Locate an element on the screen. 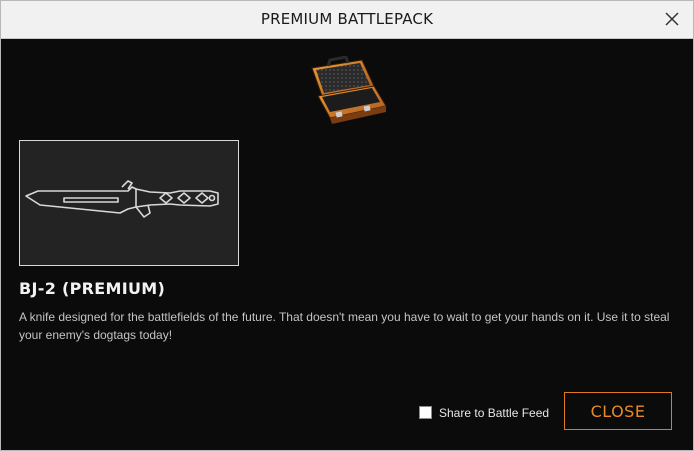 This screenshot has width=694, height=451. dialog-title: PREMIUM BATTLEPACK is located at coordinates (347, 19).